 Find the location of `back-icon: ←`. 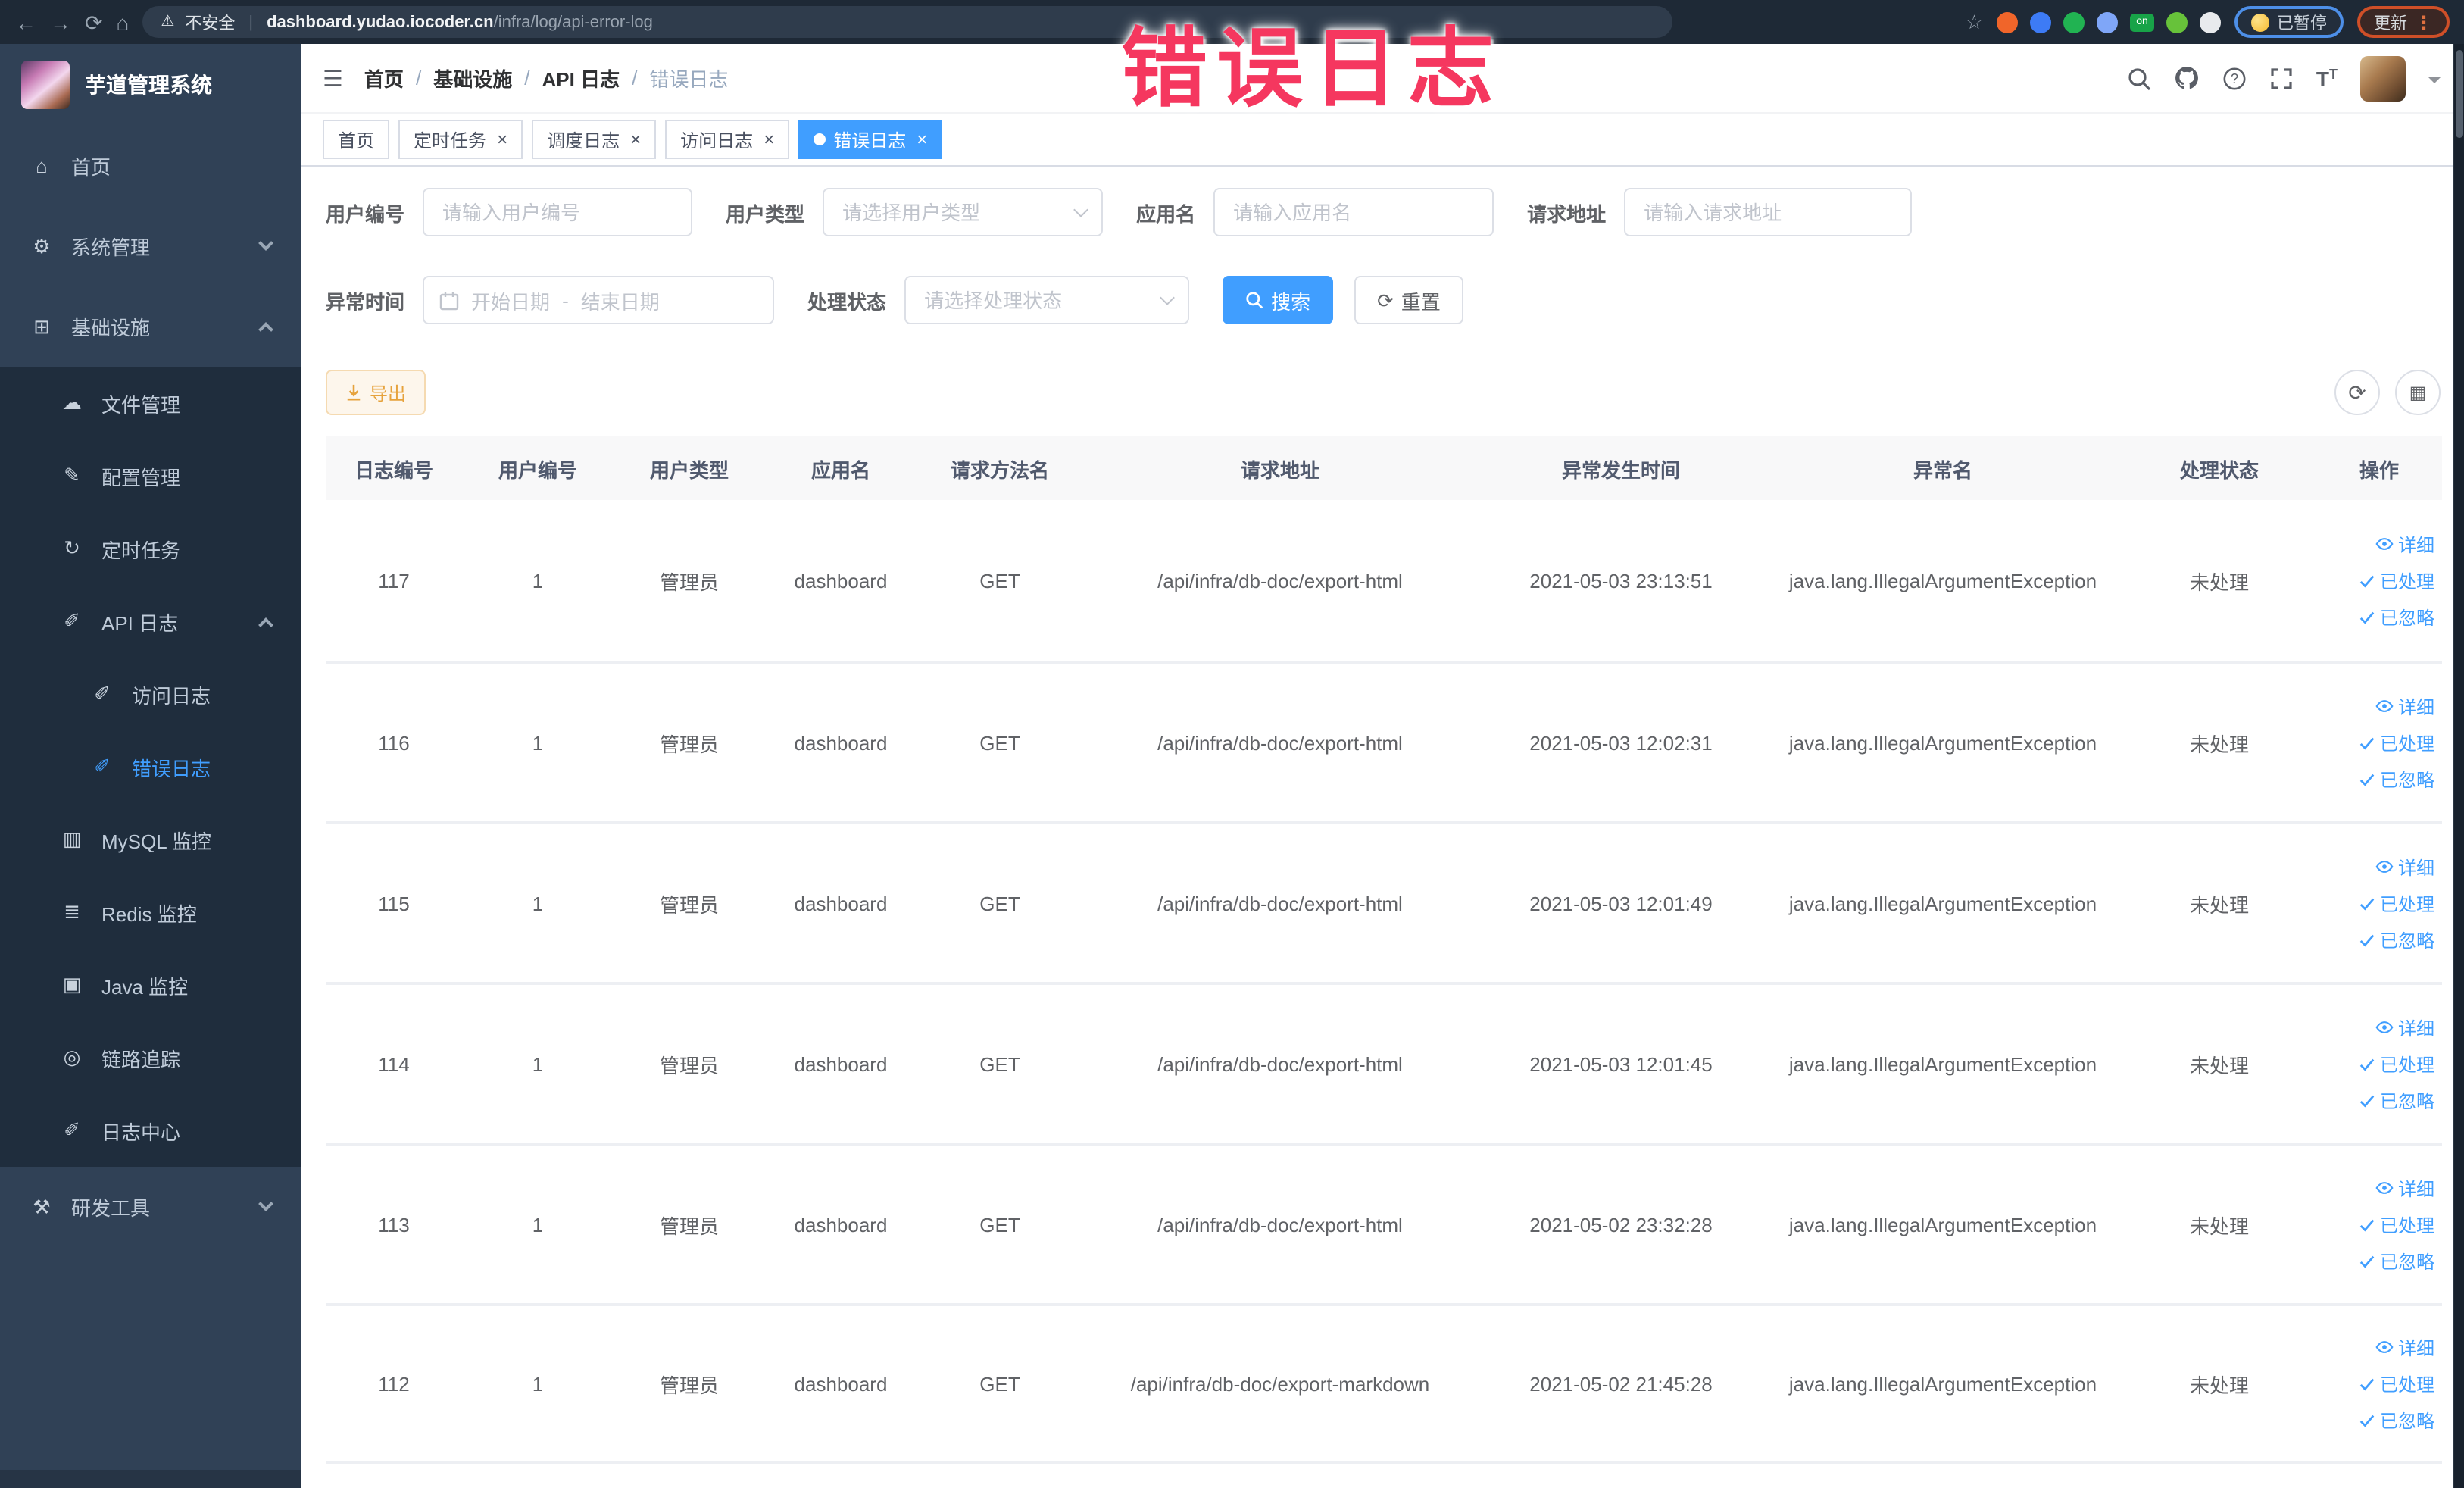

back-icon: ← is located at coordinates (25, 22).